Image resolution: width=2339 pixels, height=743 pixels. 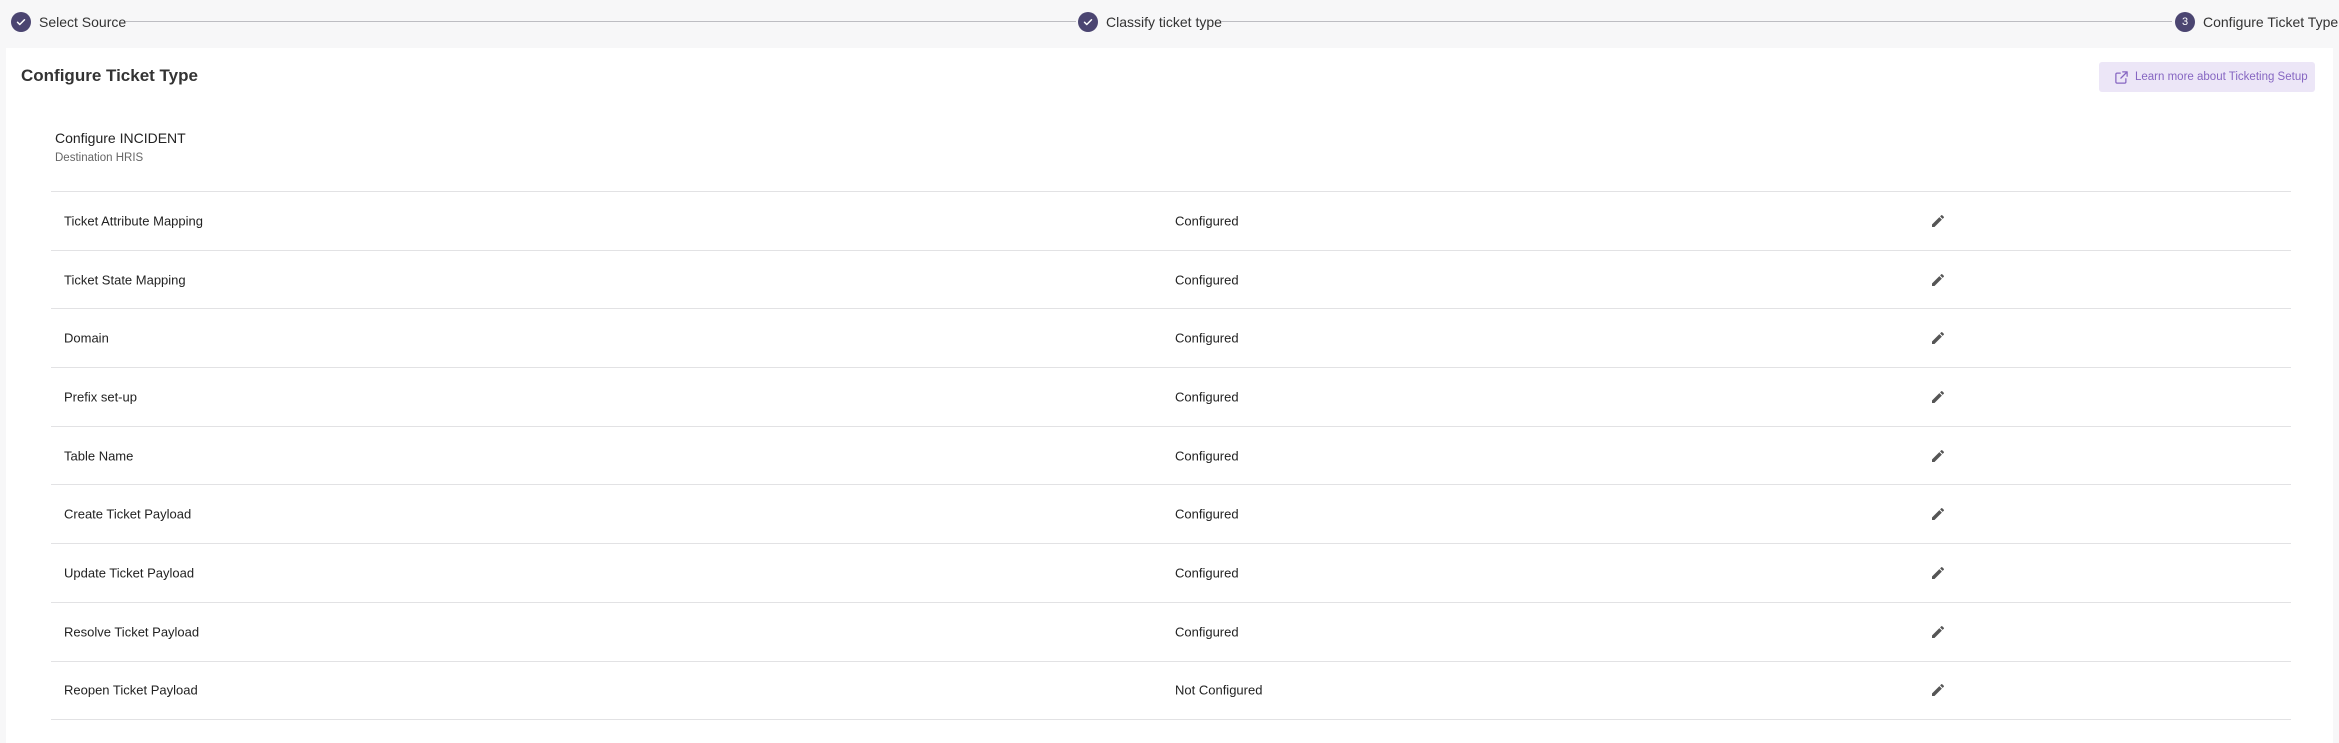 I want to click on config-header: Configure INCIDENT Destination HRIS, so click(x=120, y=147).